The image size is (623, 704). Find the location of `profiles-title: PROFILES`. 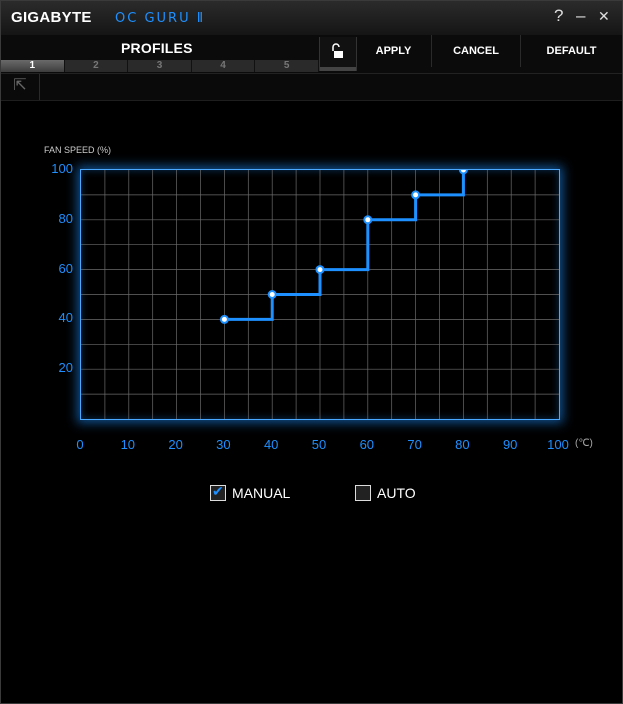

profiles-title: PROFILES is located at coordinates (157, 48).